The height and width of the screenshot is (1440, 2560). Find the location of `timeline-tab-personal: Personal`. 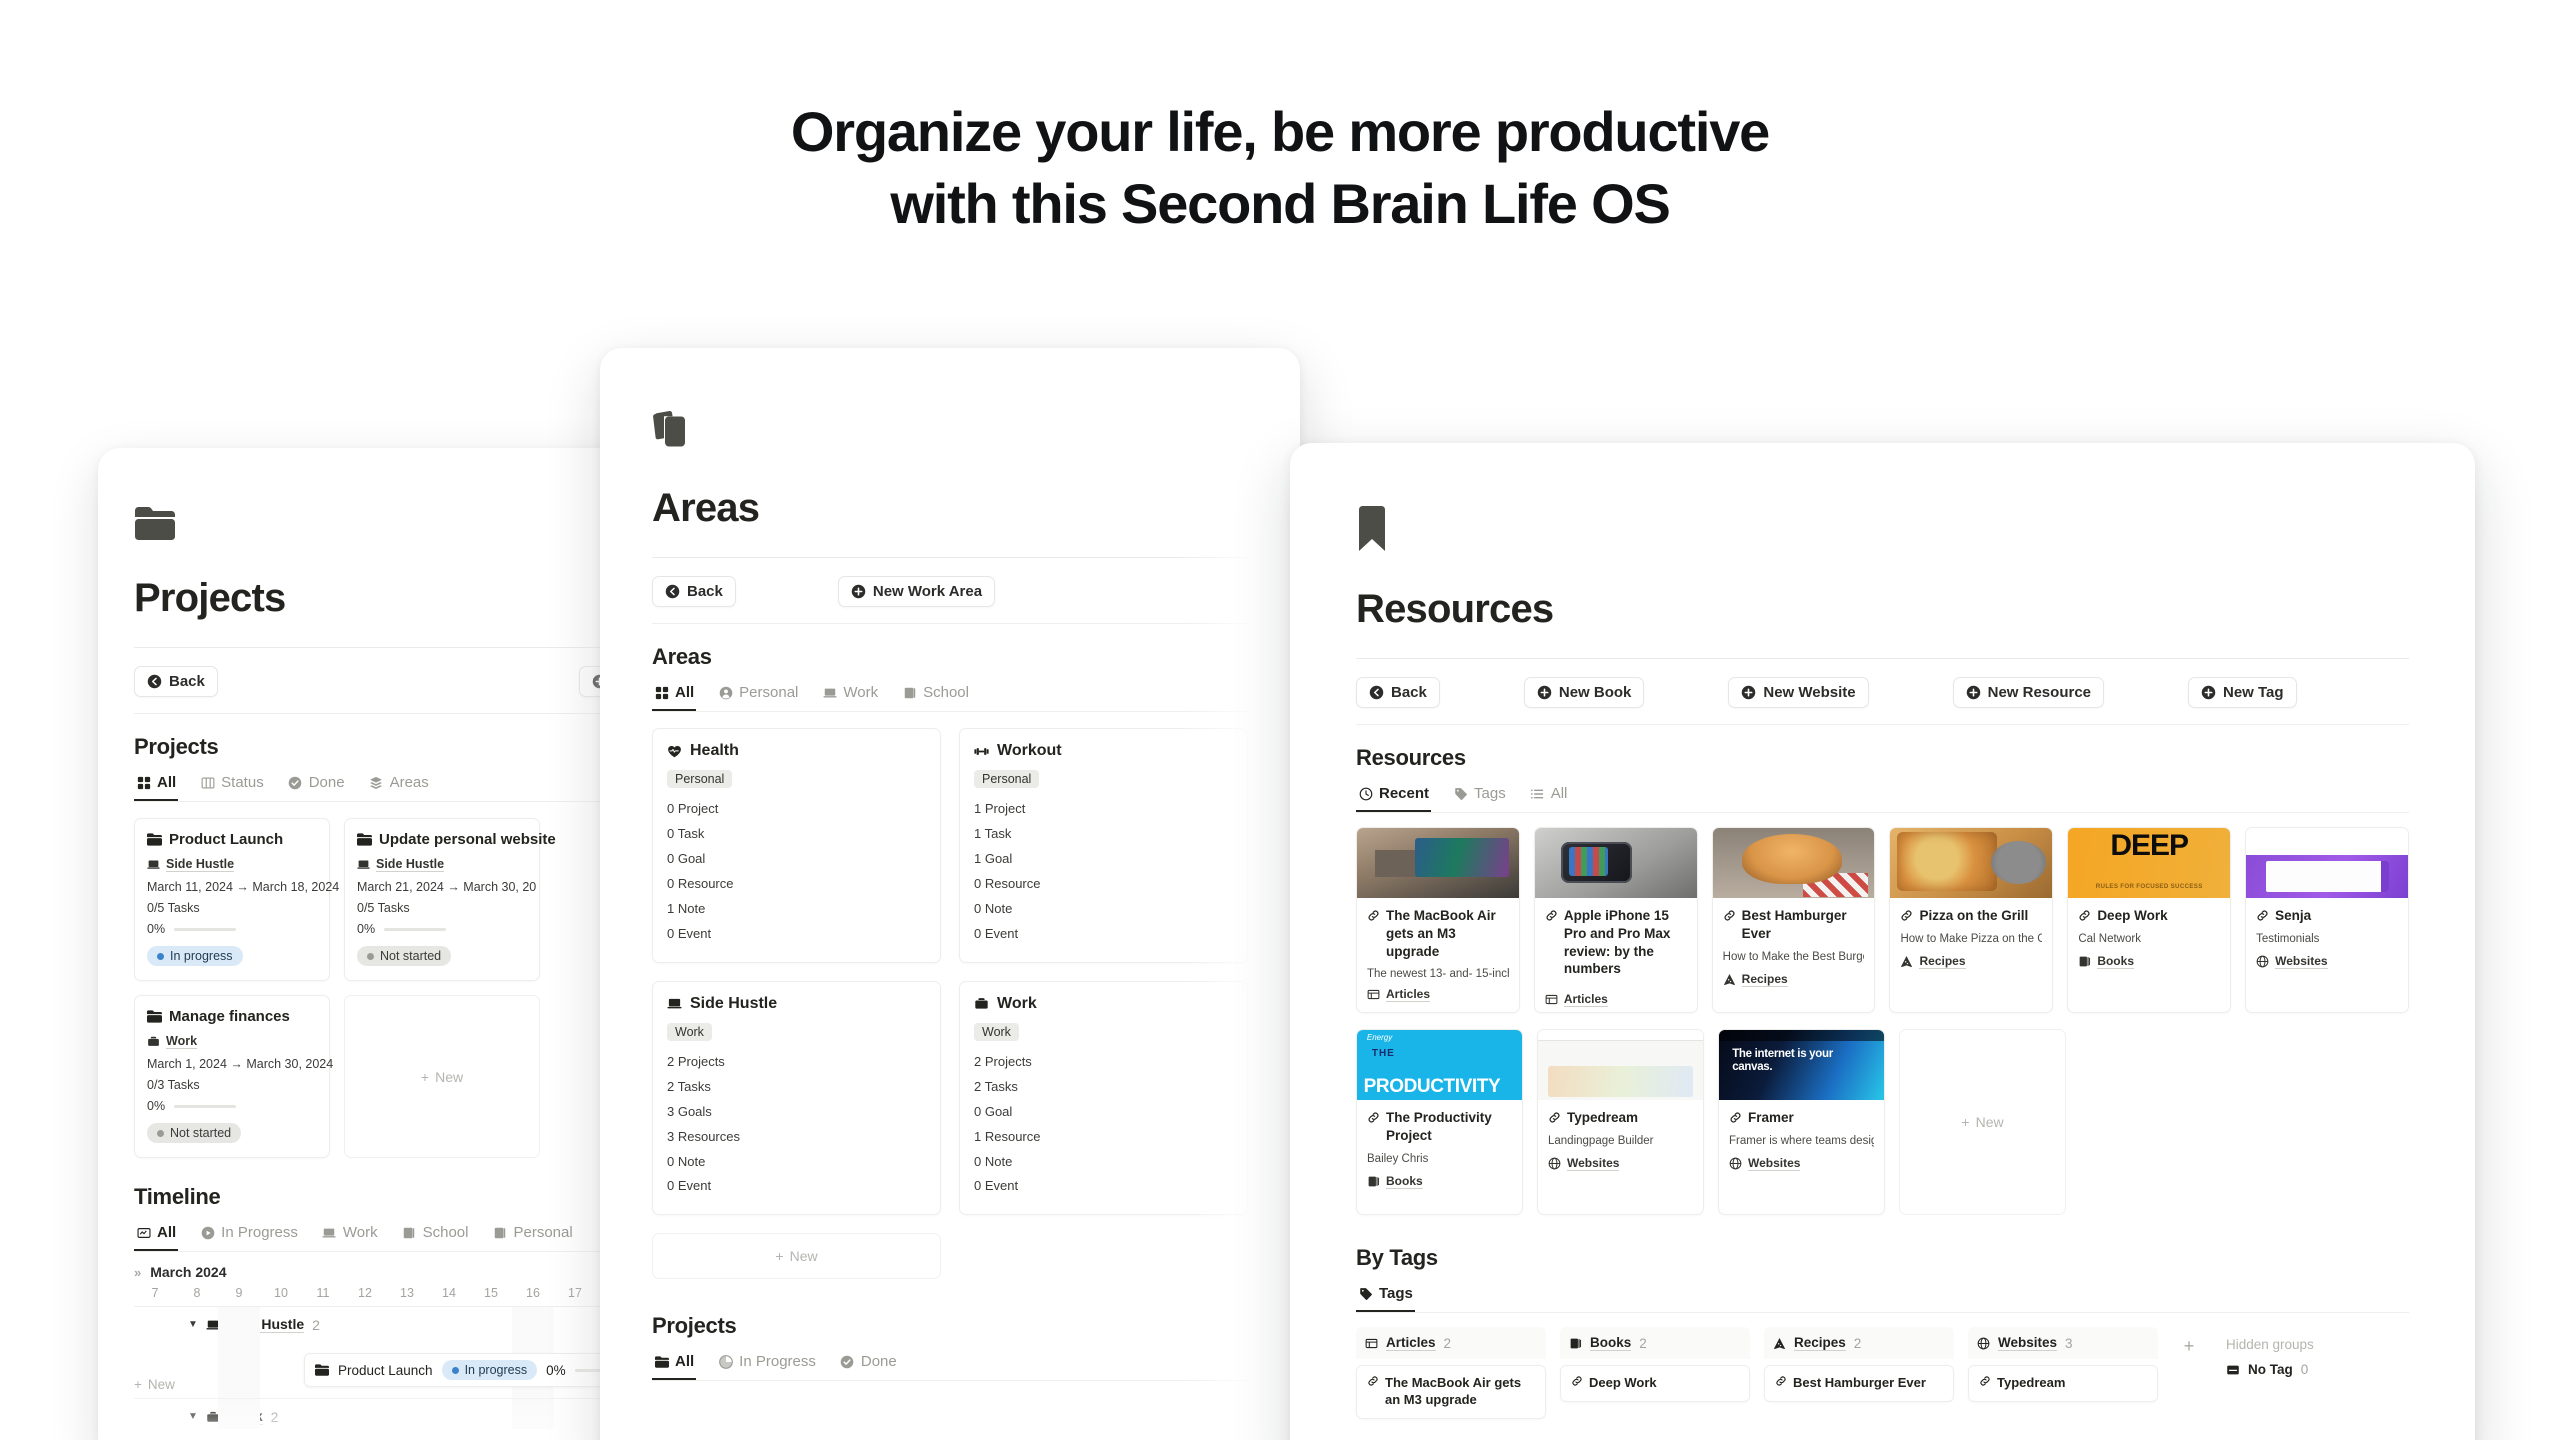

timeline-tab-personal: Personal is located at coordinates (532, 1235).